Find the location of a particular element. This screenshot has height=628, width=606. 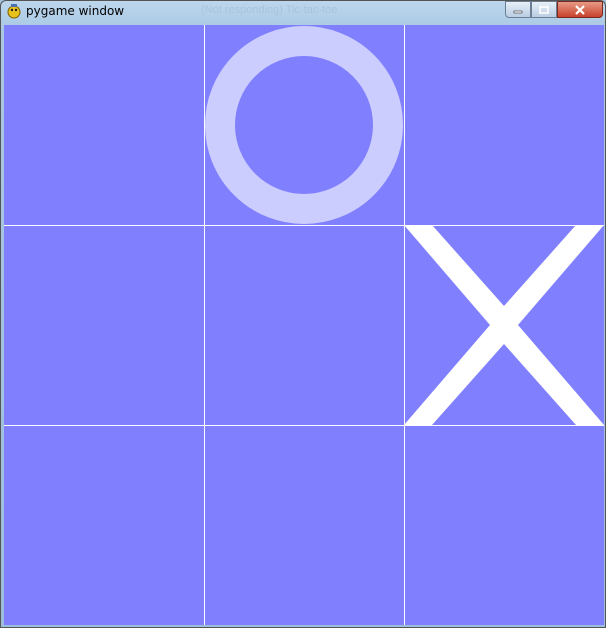

minimize-button is located at coordinates (518, 9).